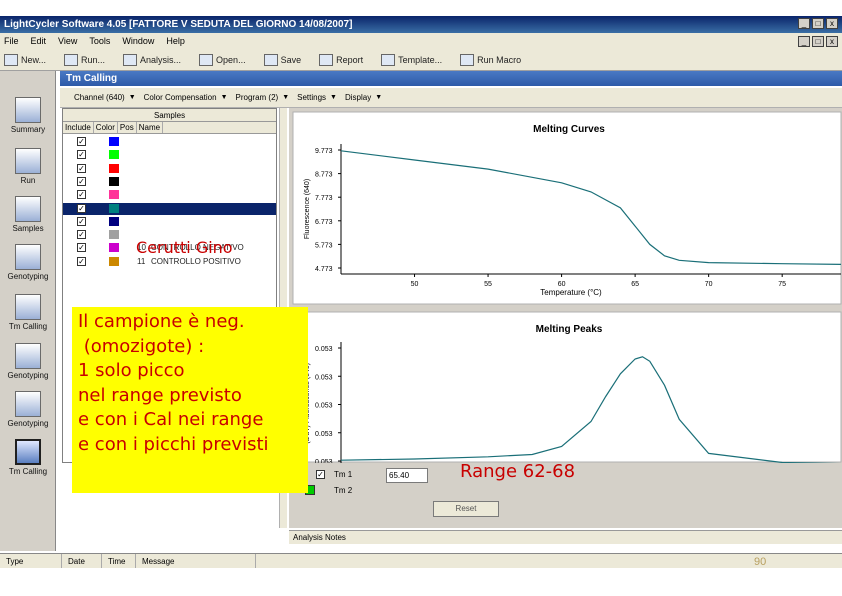 The image size is (842, 596). I want to click on chevron-down-icon: ▼, so click(333, 97).